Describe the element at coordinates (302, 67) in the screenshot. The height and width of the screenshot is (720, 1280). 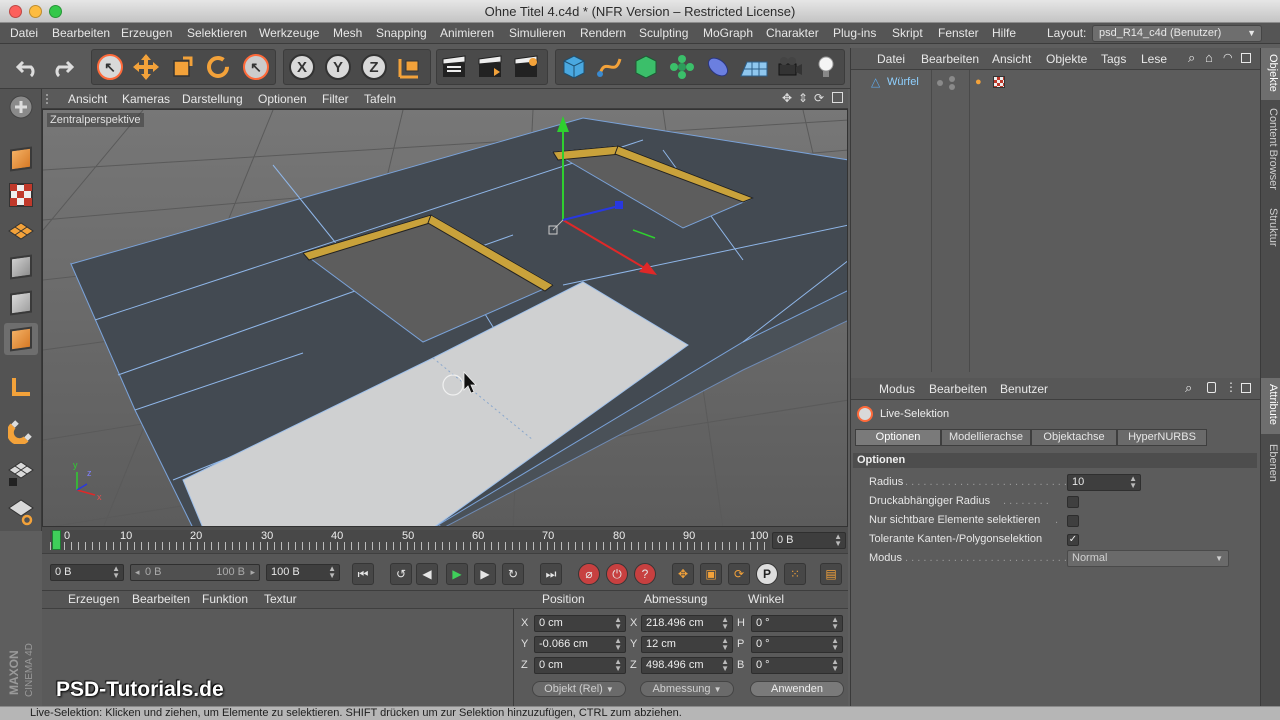
I see `x-axis-lock-button: X` at that location.